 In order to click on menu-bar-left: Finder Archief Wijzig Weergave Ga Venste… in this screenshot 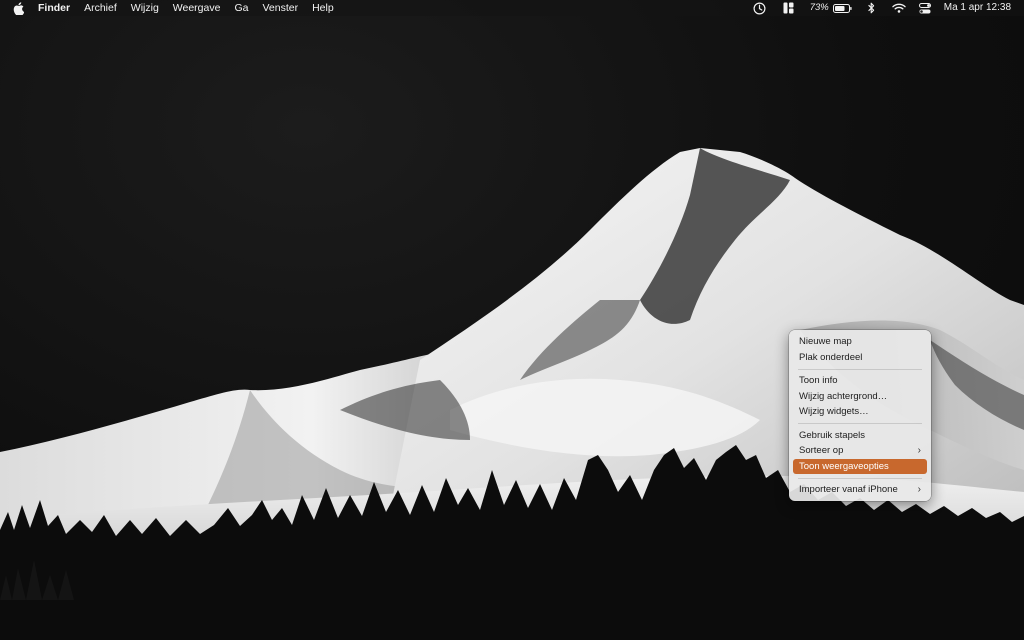, I will do `click(174, 8)`.